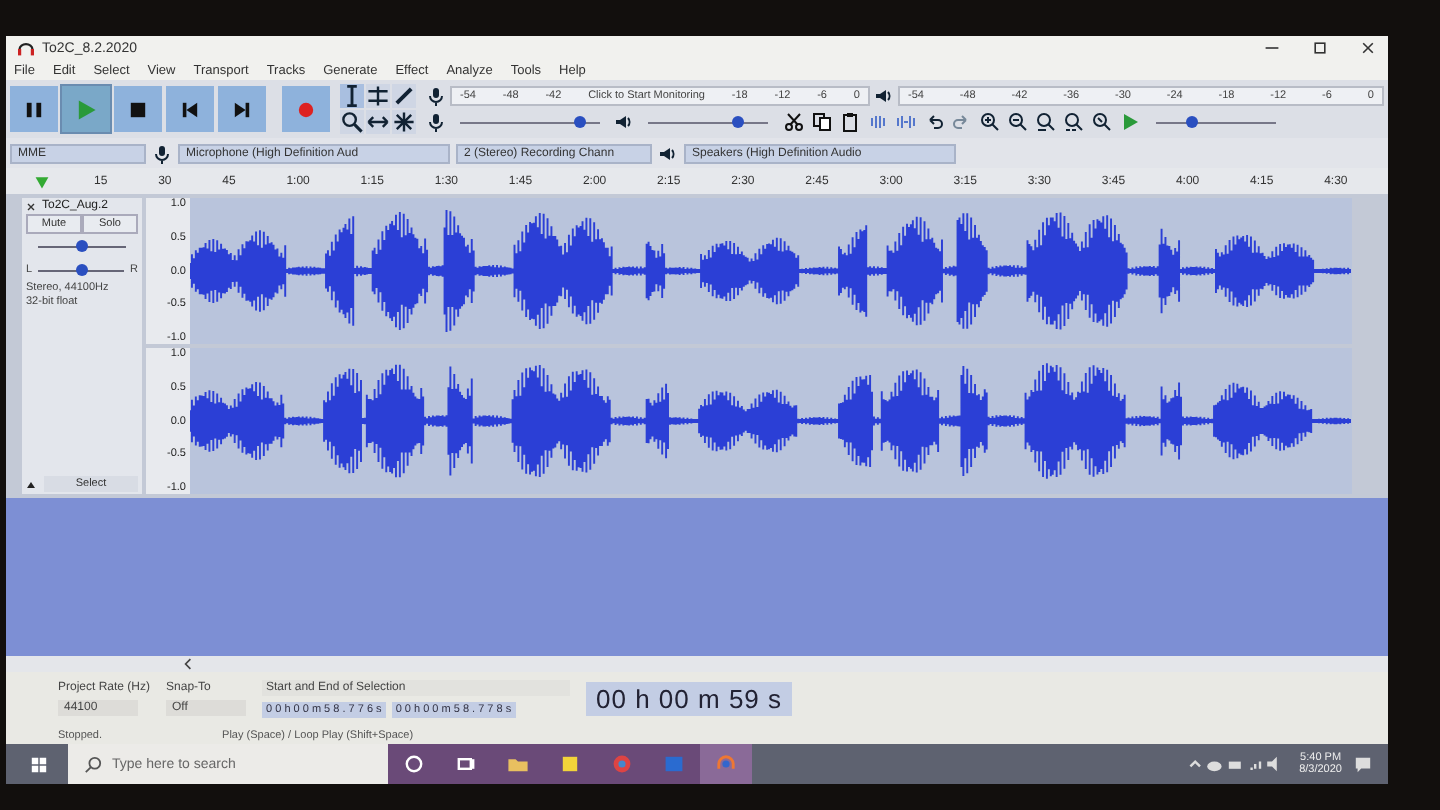 The image size is (1440, 810). Describe the element at coordinates (82, 246) in the screenshot. I see `gain-slider-thumb` at that location.